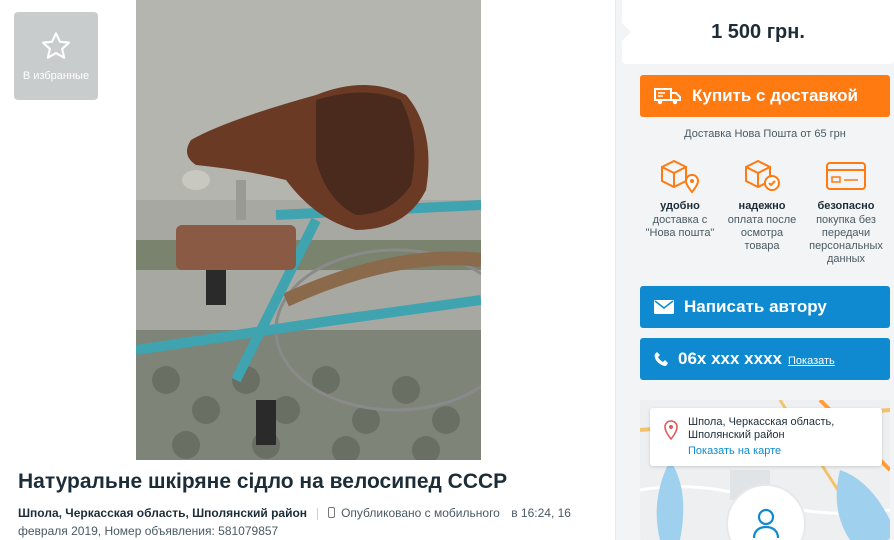  I want to click on published-date: в 16:24, 16, so click(541, 513).